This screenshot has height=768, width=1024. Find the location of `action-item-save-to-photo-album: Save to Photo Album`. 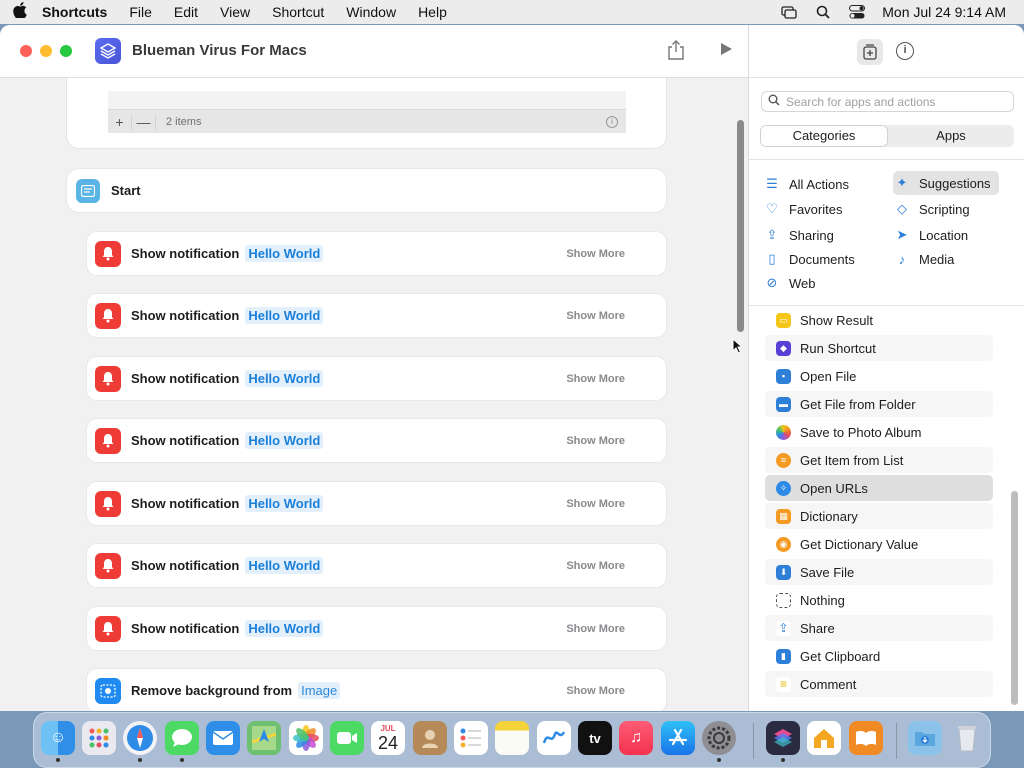

action-item-save-to-photo-album: Save to Photo Album is located at coordinates (879, 432).